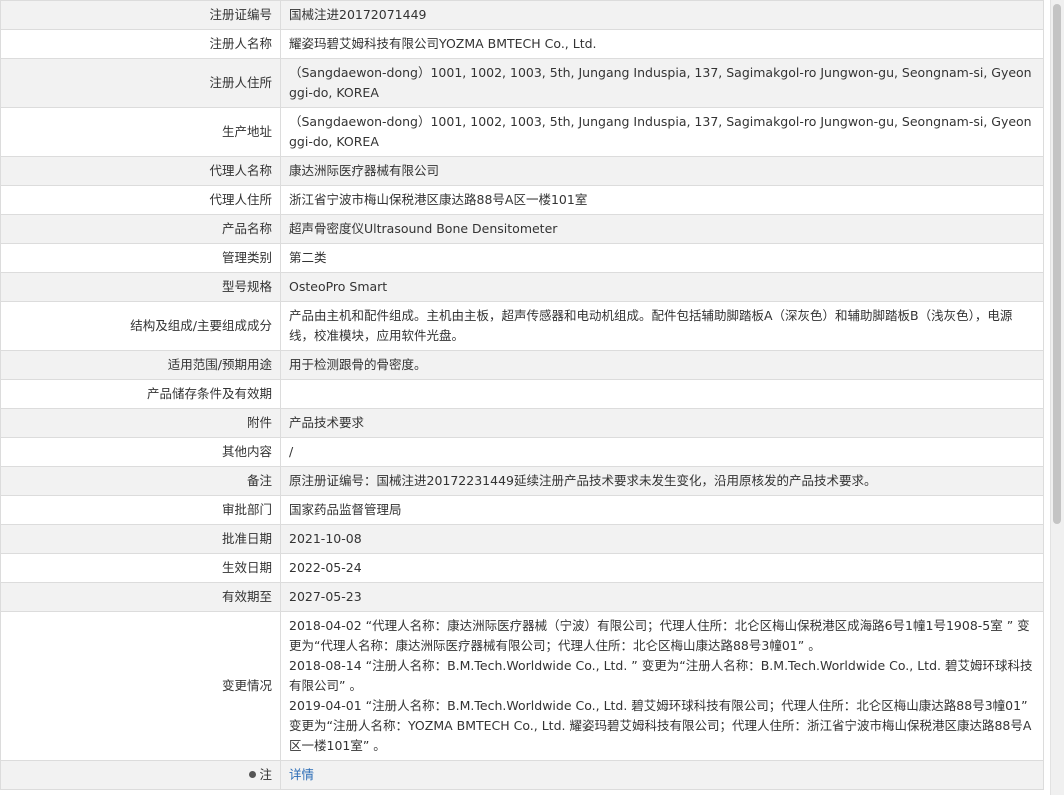  Describe the element at coordinates (662, 510) in the screenshot. I see `field-value: 国家药品监督管理局` at that location.